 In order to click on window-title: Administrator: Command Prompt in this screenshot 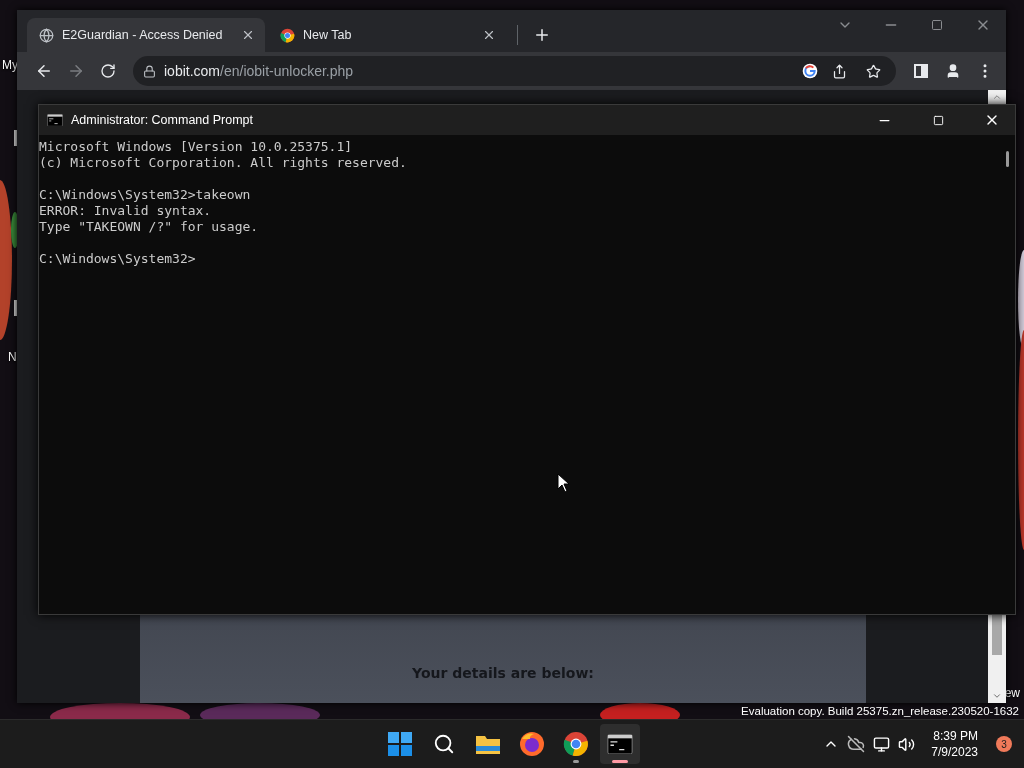, I will do `click(162, 120)`.